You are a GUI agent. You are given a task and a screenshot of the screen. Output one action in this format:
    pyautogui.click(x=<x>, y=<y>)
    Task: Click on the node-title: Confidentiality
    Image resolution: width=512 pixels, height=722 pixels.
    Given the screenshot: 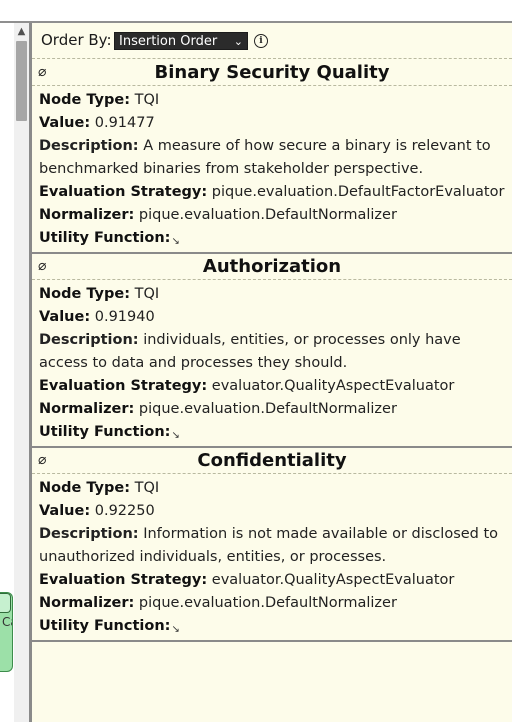 What is the action you would take?
    pyautogui.click(x=272, y=460)
    